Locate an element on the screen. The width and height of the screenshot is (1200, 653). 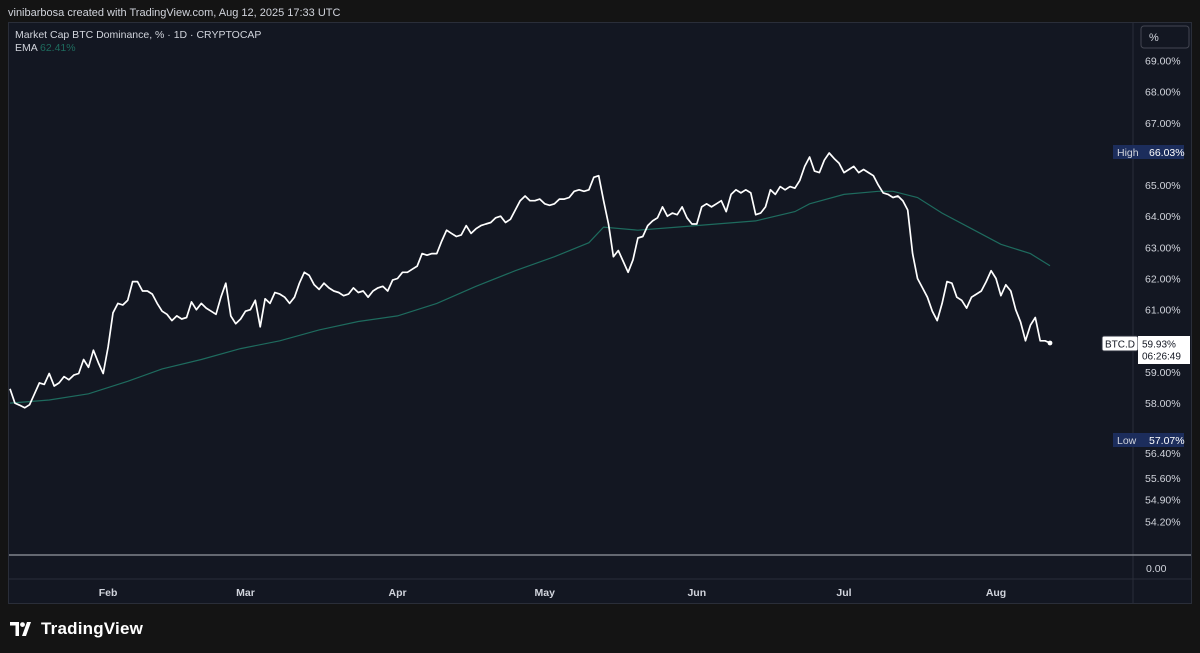
time-axis-ticks: Feb Mar Apr May Jun Jul Aug is located at coordinates (552, 593).